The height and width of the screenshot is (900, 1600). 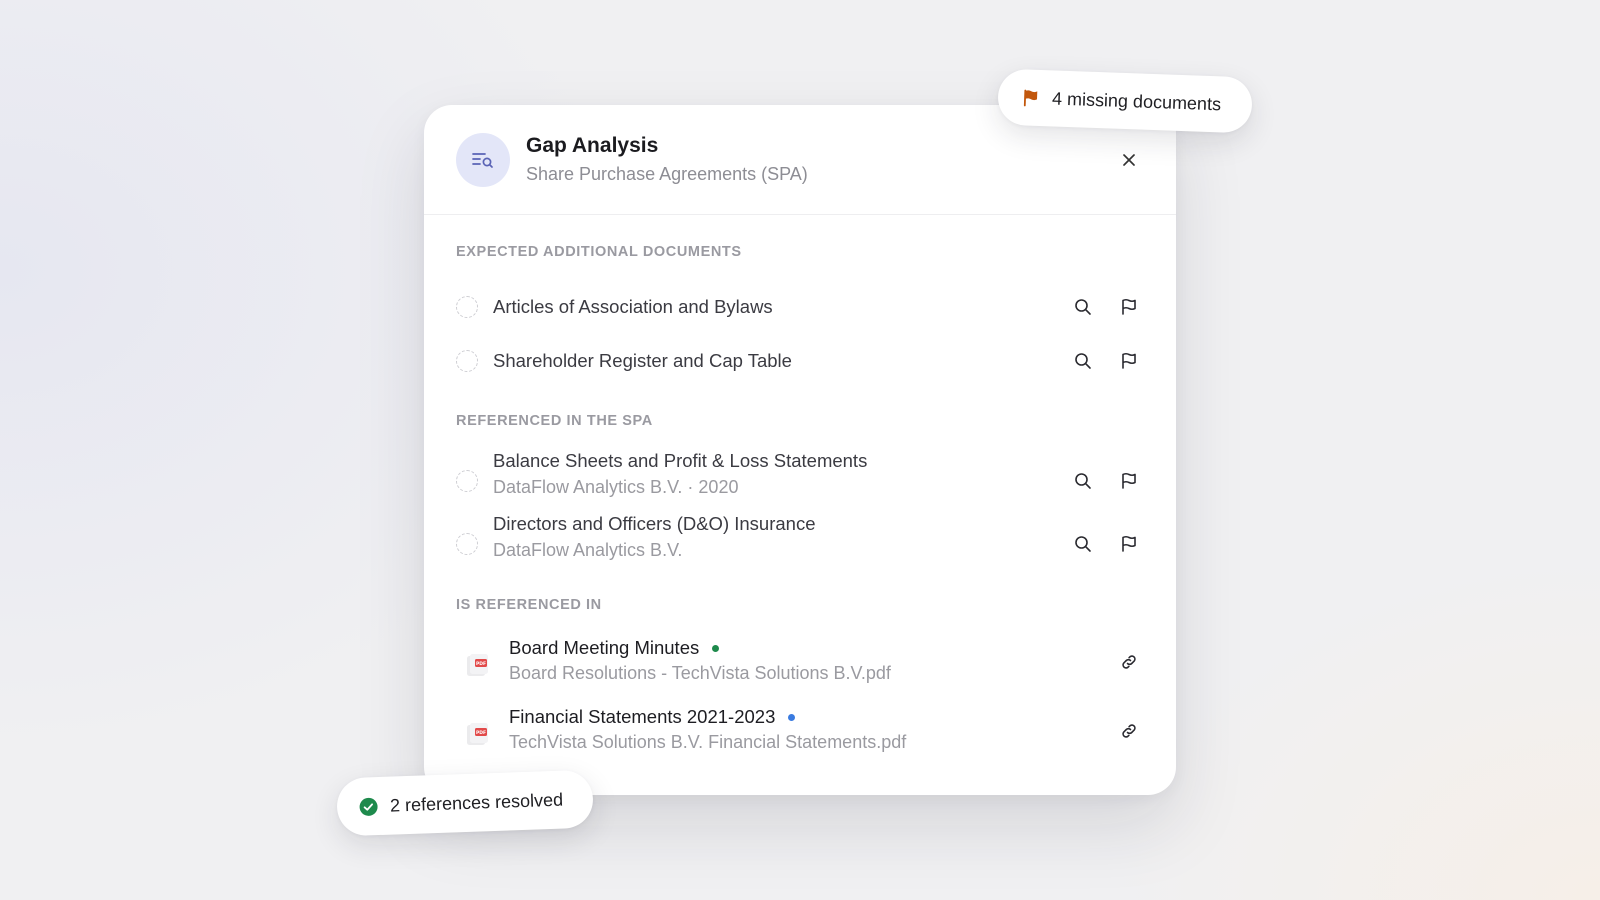 I want to click on section-label-expected: EXPECTED ADDITIONAL DOCUMENTS, so click(x=599, y=252).